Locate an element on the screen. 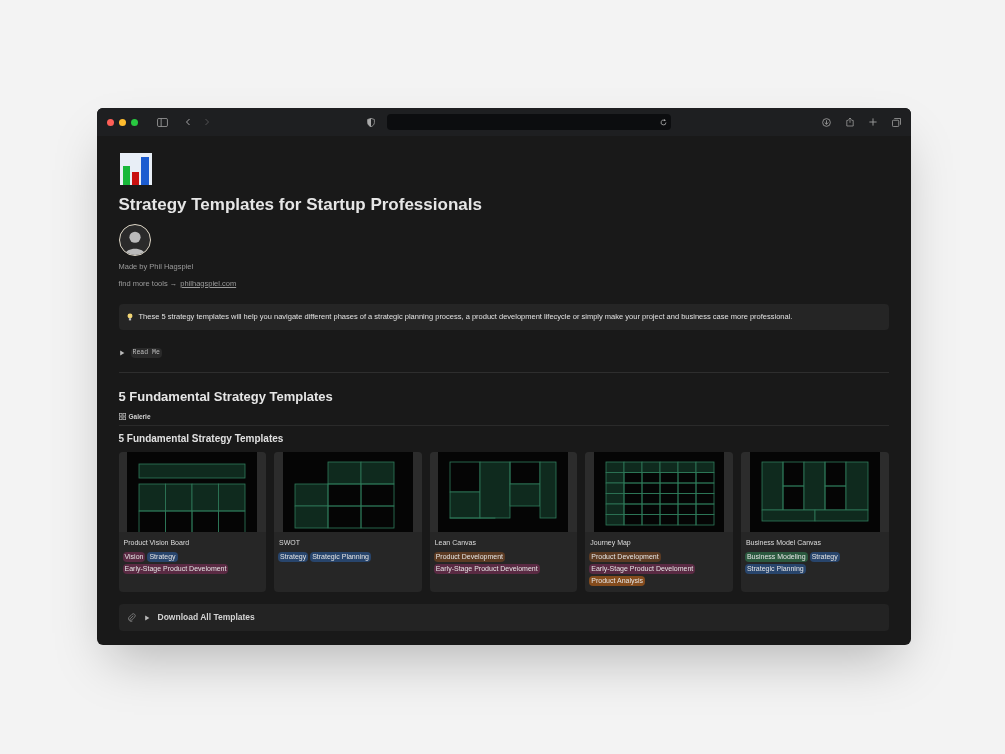 This screenshot has height=754, width=1005. download-toggle-block: Download All Templates is located at coordinates (503, 618).